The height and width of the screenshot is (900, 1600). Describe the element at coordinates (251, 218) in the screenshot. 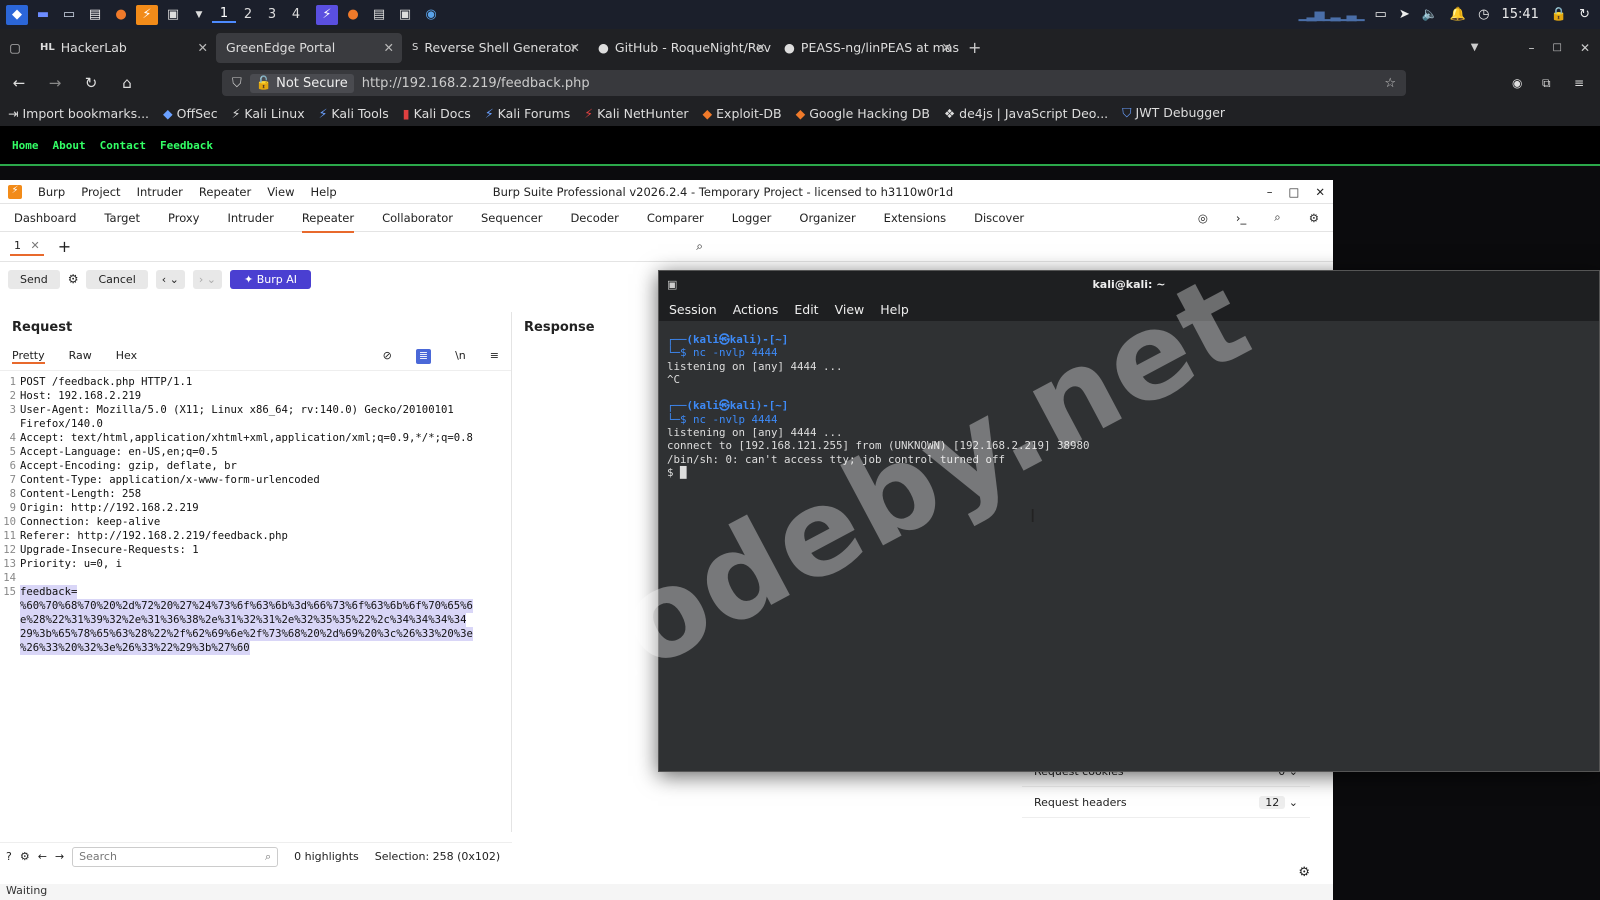

I see `tab-intruder: Intruder` at that location.